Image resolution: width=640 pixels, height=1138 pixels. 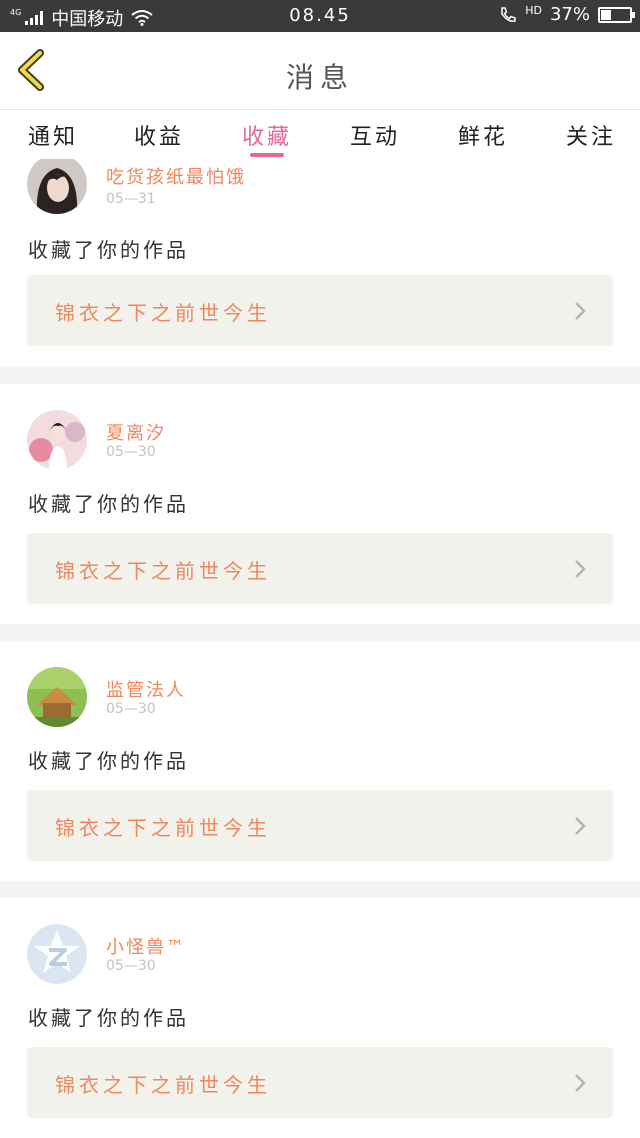 What do you see at coordinates (159, 135) in the screenshot?
I see `tab-earnings: 收益` at bounding box center [159, 135].